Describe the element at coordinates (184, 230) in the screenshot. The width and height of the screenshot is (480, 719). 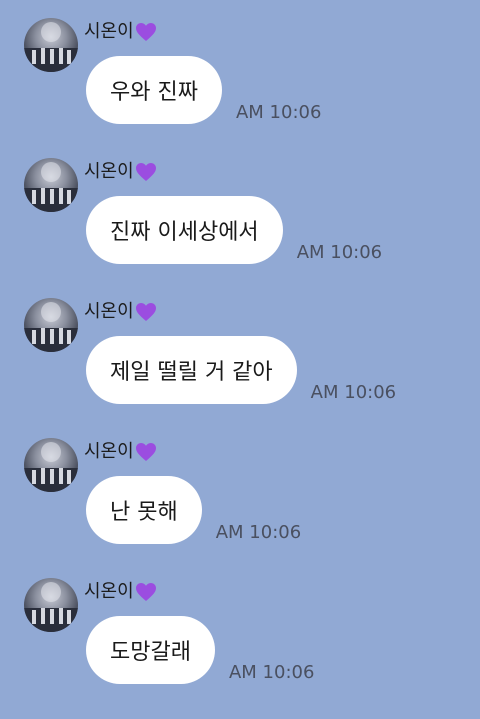
I see `message-bubble: 진짜 이세상에서` at that location.